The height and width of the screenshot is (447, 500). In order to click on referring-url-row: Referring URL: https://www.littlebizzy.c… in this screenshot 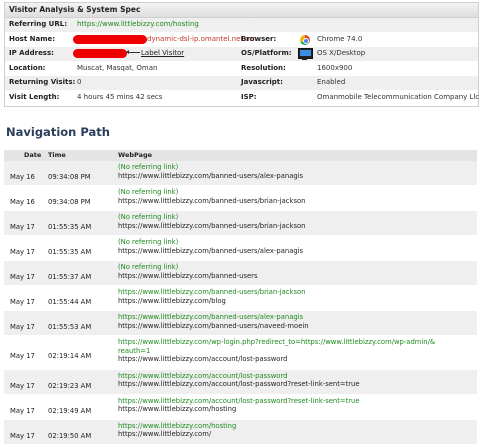, I will do `click(241, 25)`.